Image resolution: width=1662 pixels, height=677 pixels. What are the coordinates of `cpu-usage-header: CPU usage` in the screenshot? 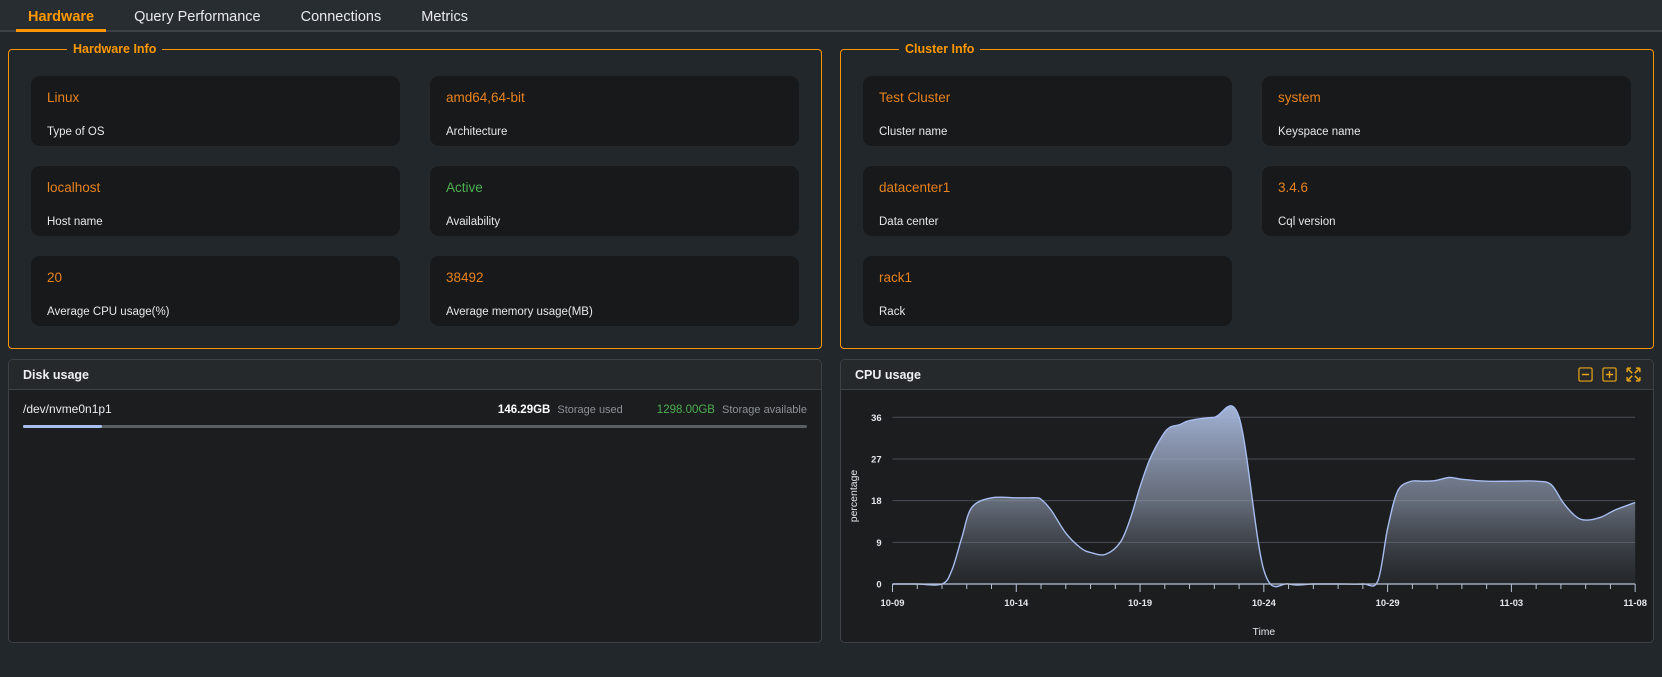 It's located at (1247, 375).